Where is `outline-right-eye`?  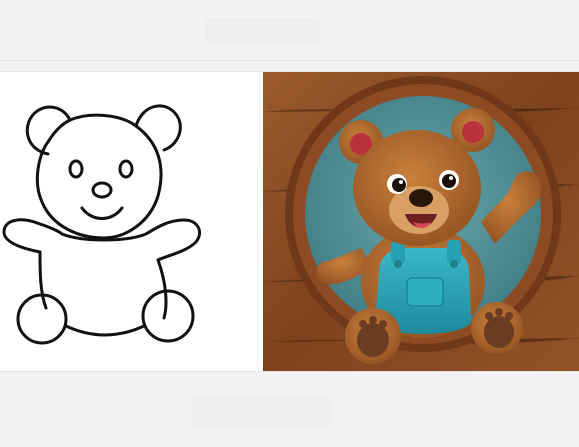 outline-right-eye is located at coordinates (126, 169).